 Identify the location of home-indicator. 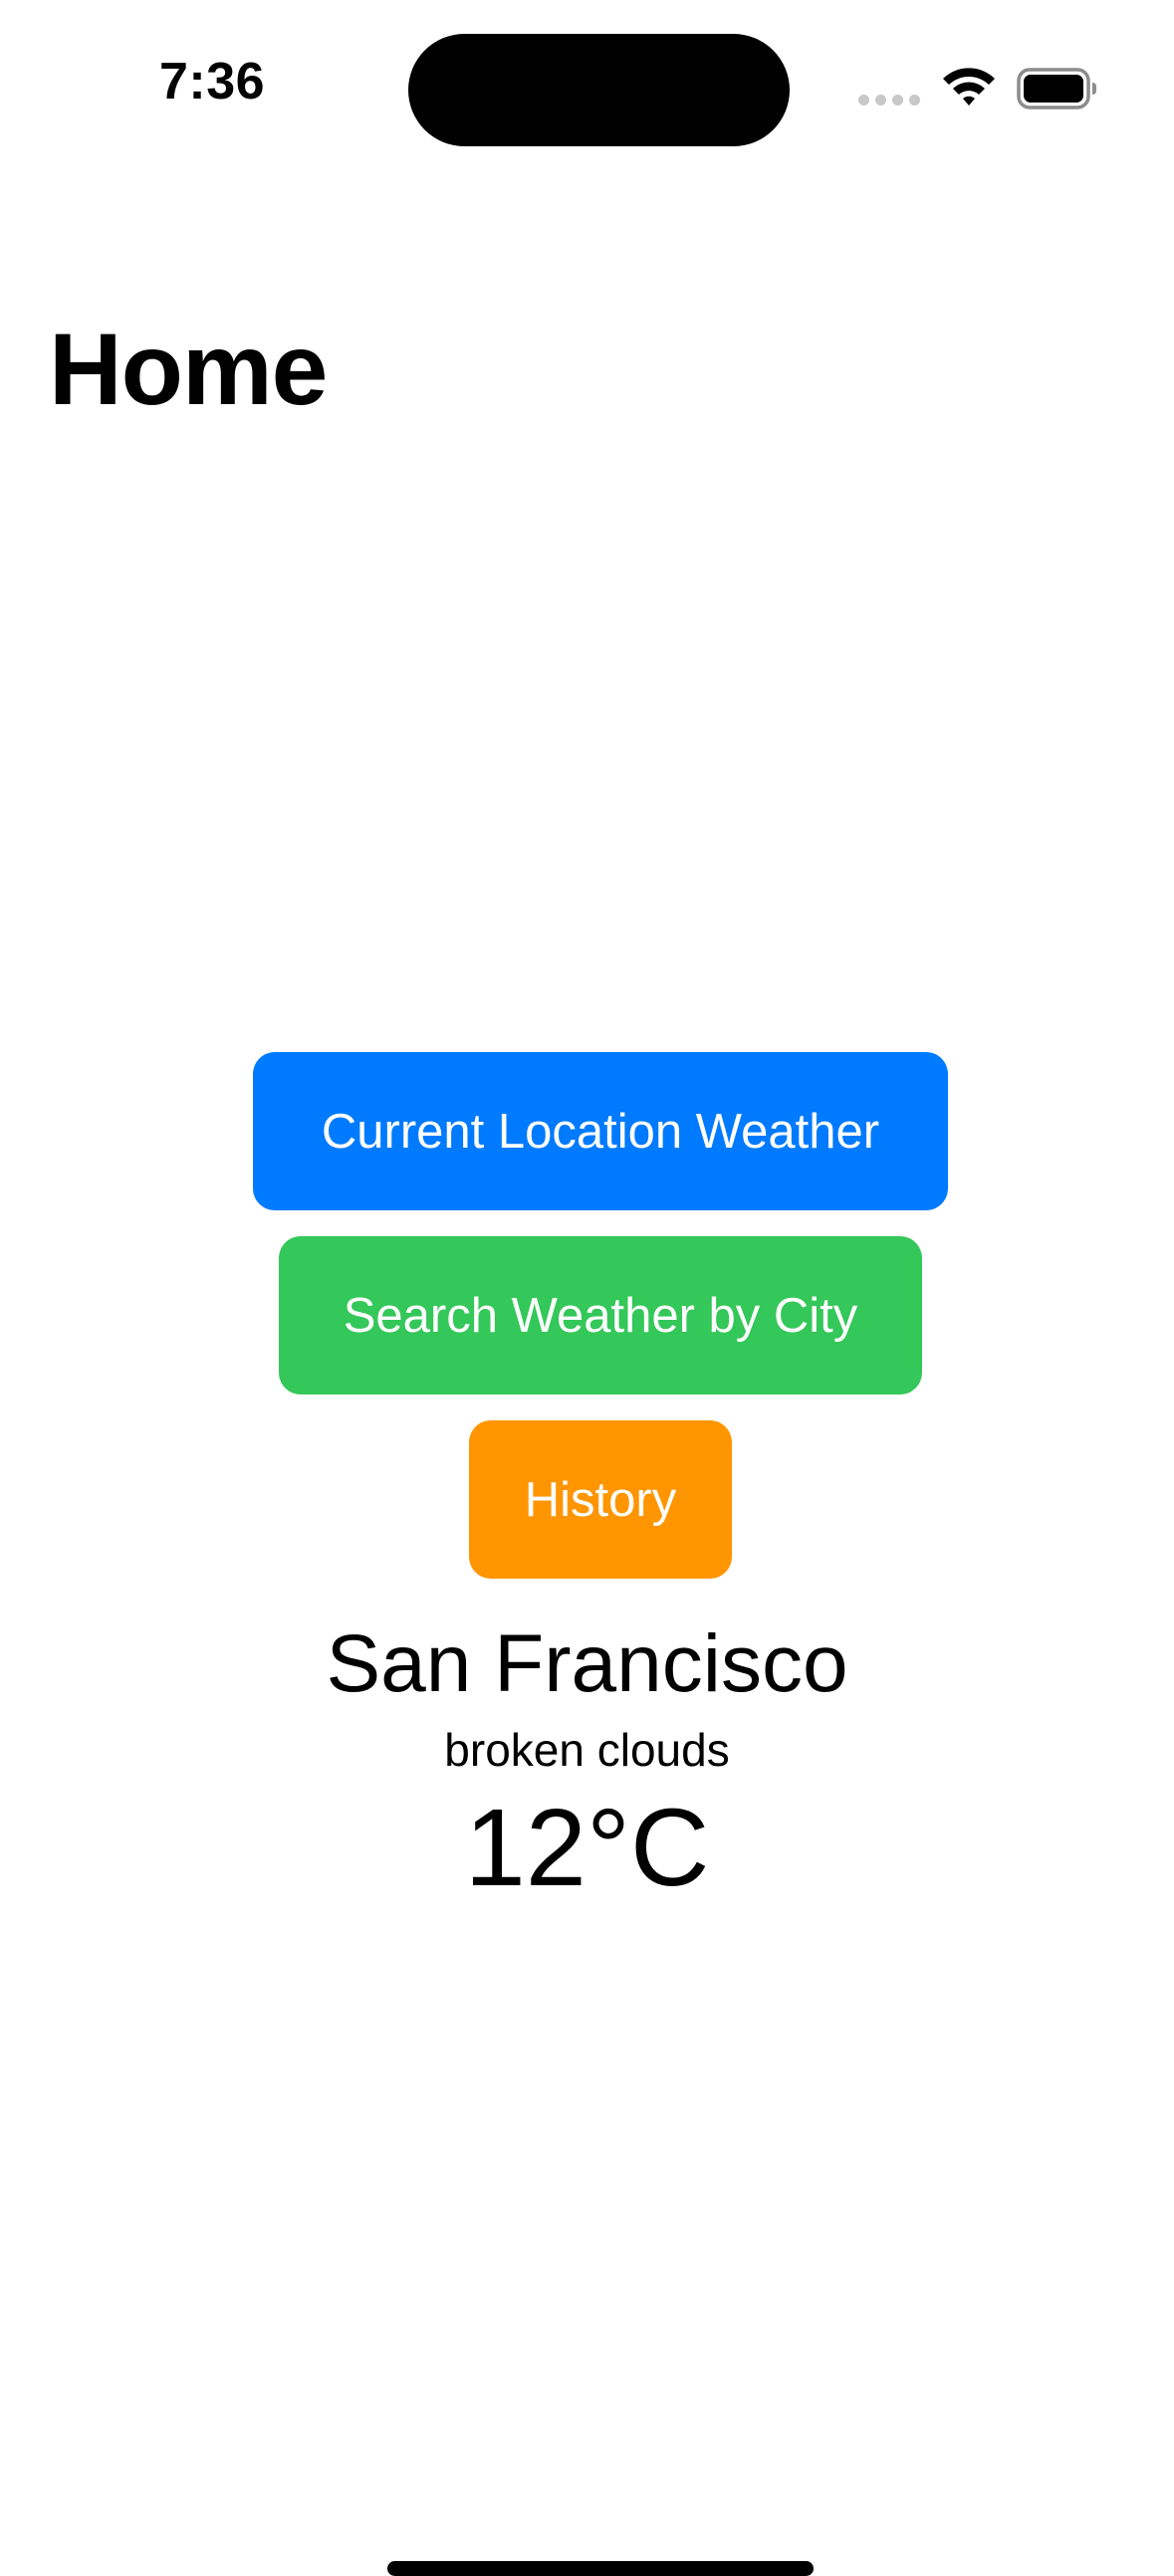
(600, 2568).